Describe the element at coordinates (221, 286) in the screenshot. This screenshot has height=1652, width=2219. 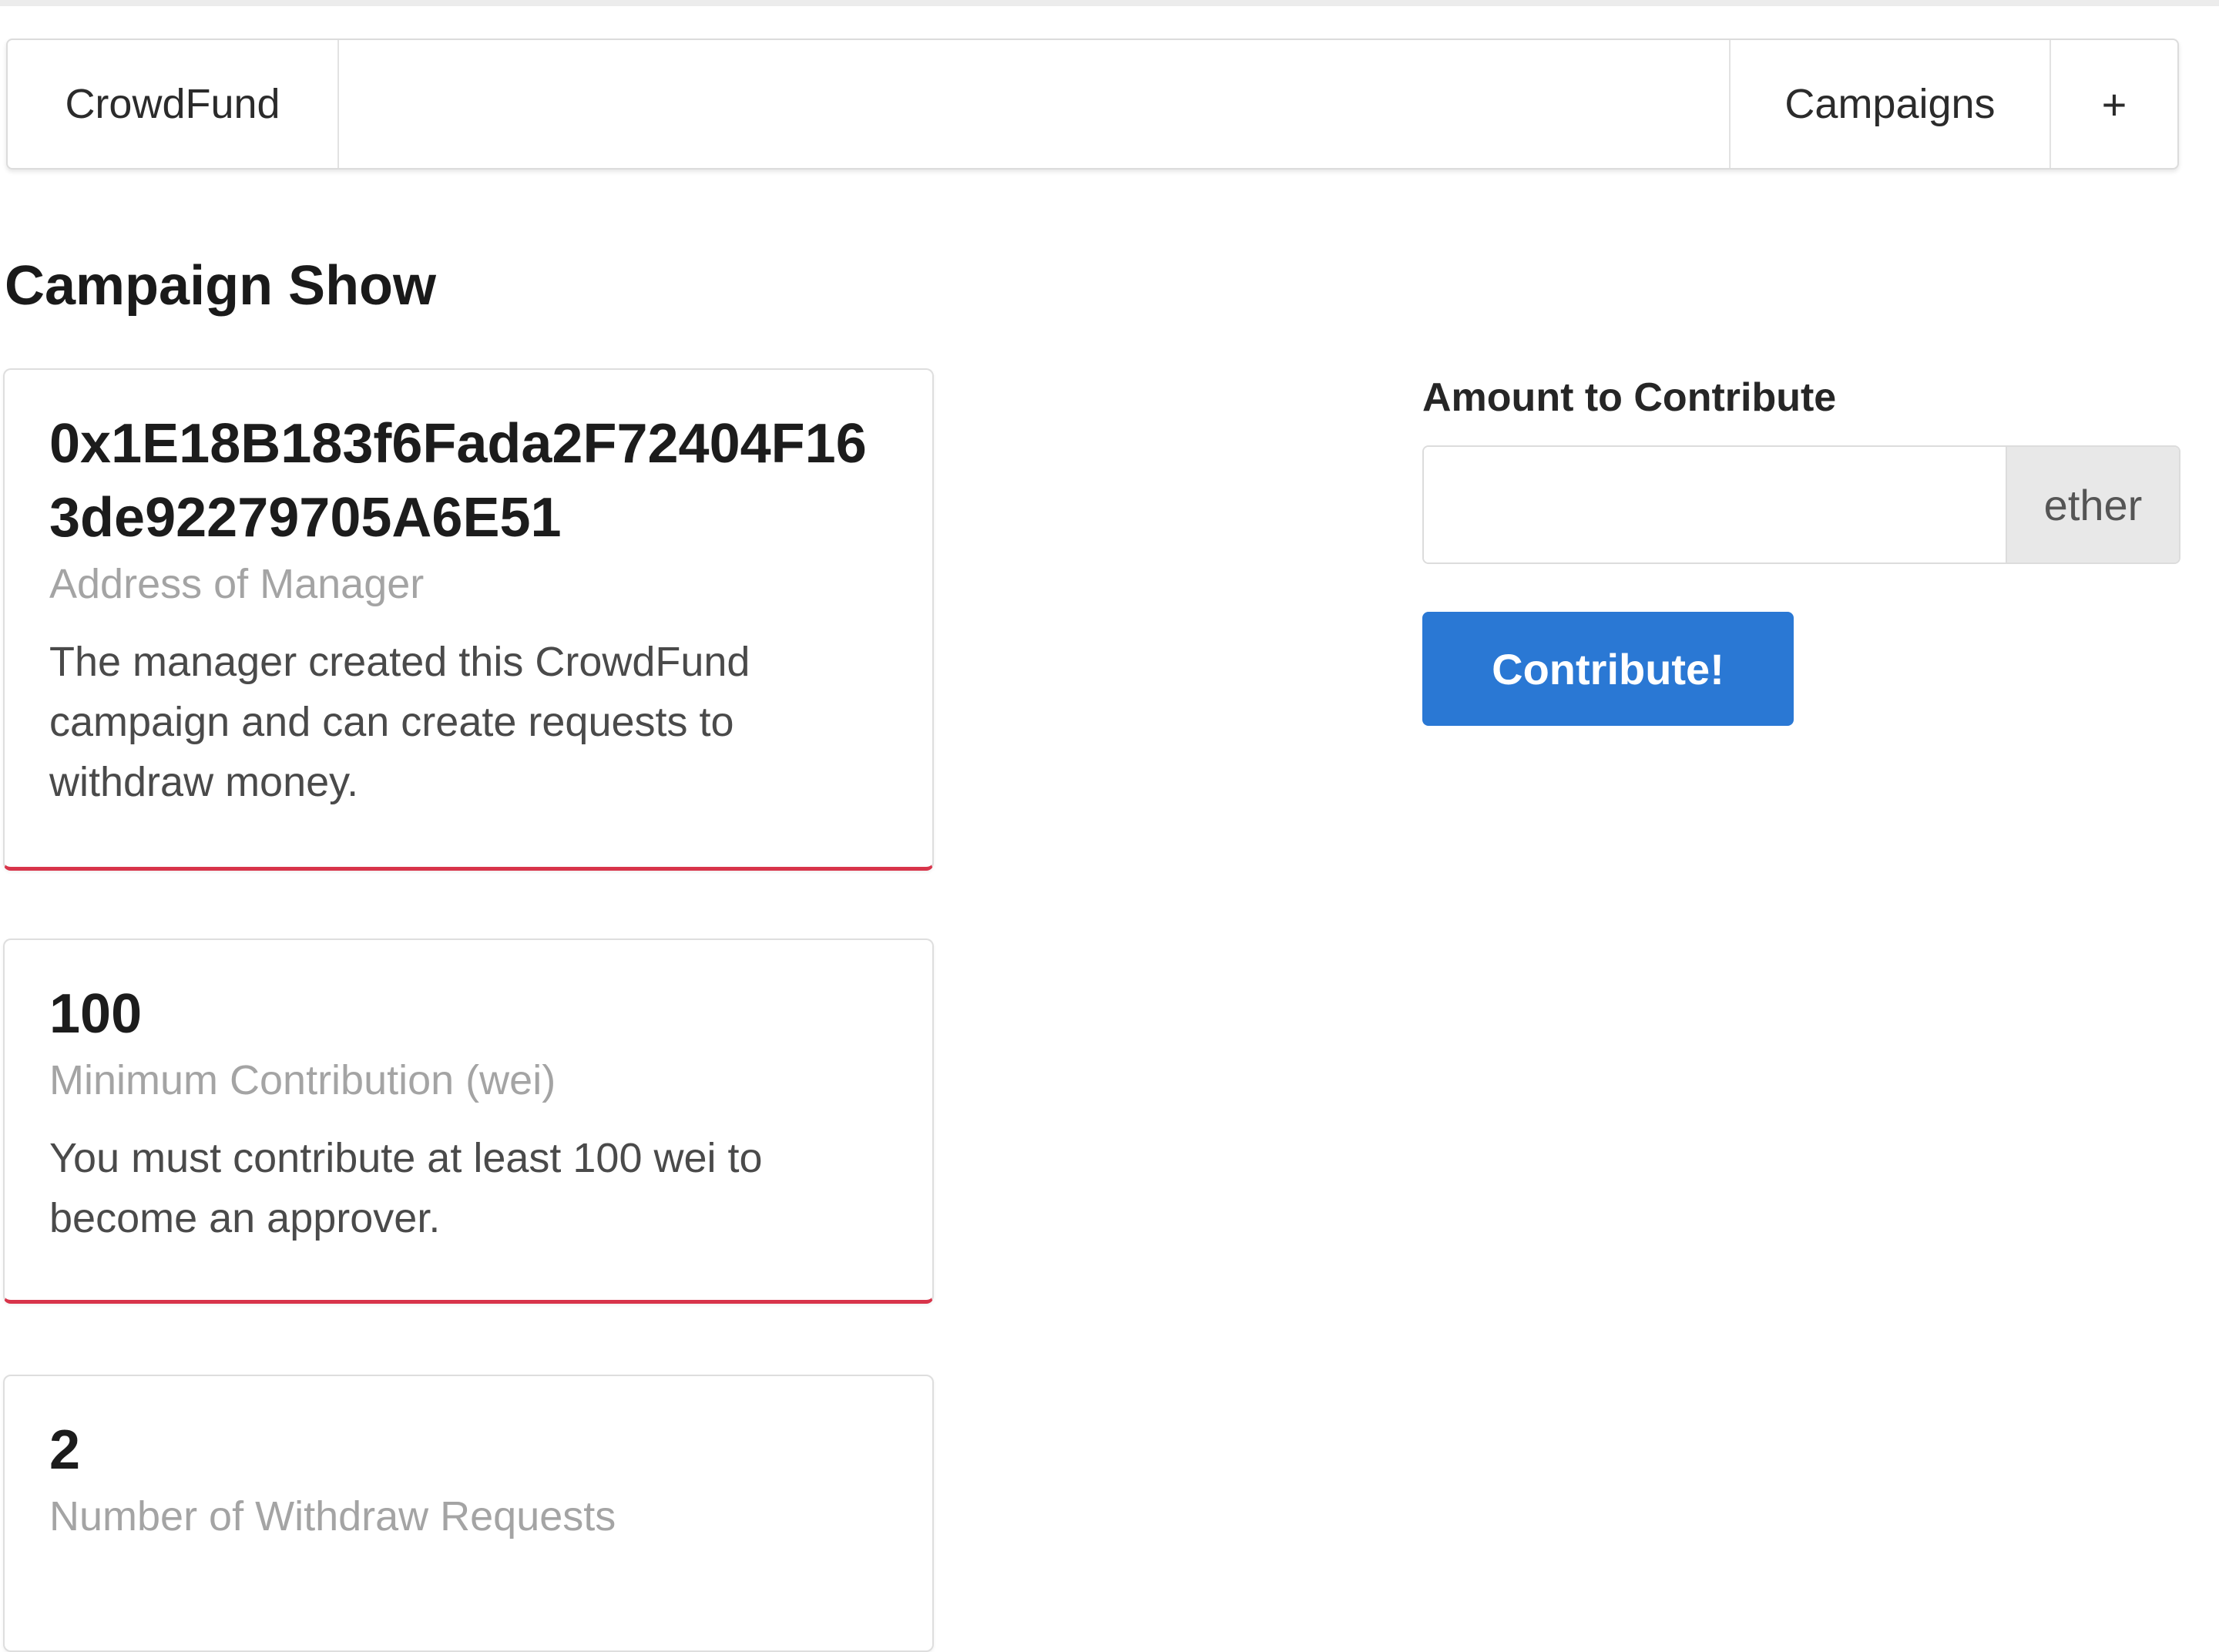
I see `page-title: Campaign Show` at that location.